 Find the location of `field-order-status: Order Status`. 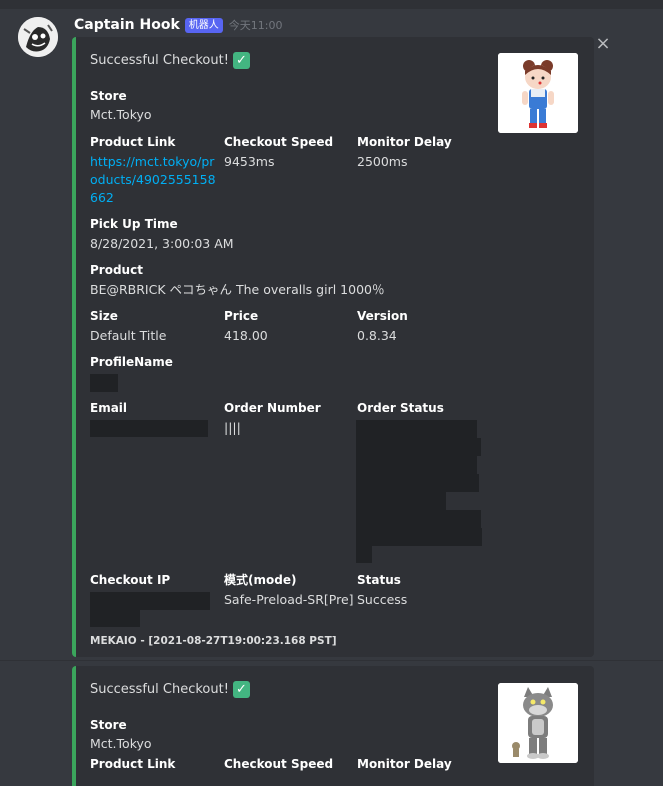

field-order-status: Order Status is located at coordinates (422, 408).